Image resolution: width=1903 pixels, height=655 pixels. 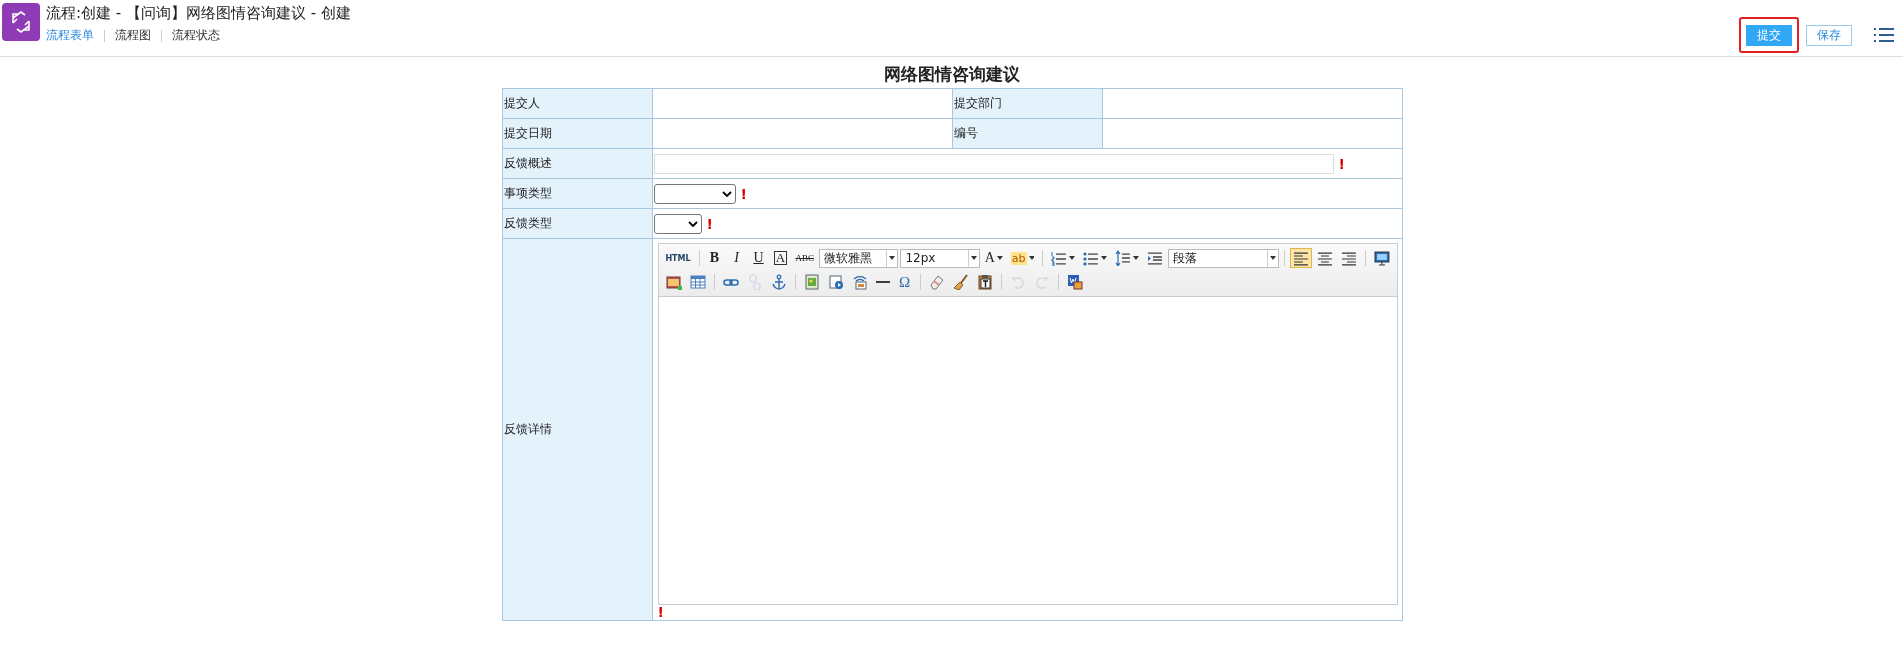 What do you see at coordinates (1074, 282) in the screenshot?
I see `document-image-icon` at bounding box center [1074, 282].